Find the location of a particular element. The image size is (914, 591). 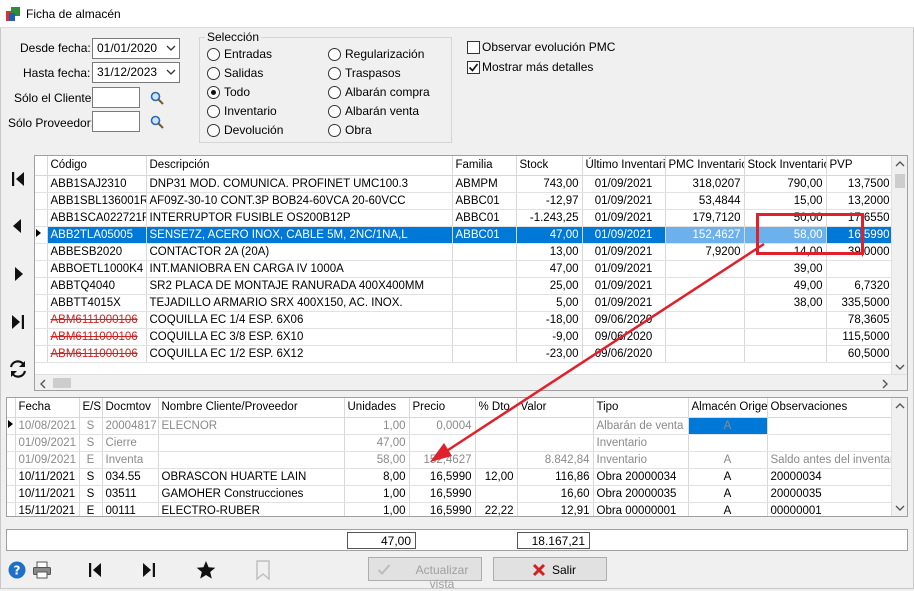

table-cell: 47,00 is located at coordinates (549, 235).